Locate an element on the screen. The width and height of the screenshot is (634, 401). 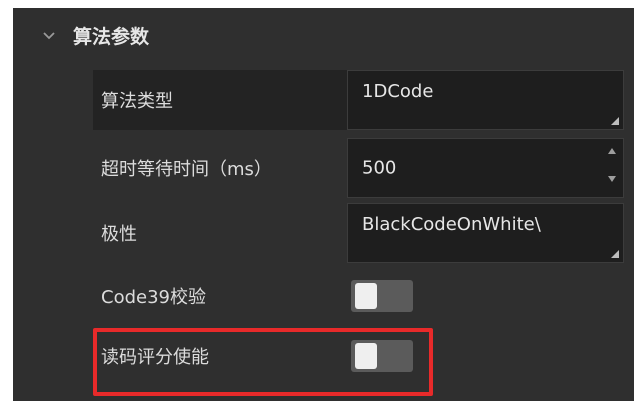
algorithm-type-label: 算法类型 is located at coordinates (137, 101).